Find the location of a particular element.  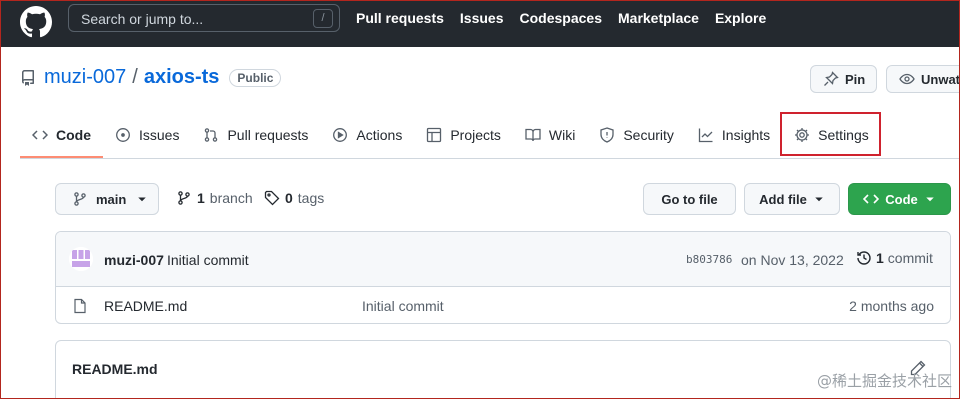

tab-issues-label: Issues is located at coordinates (159, 135).